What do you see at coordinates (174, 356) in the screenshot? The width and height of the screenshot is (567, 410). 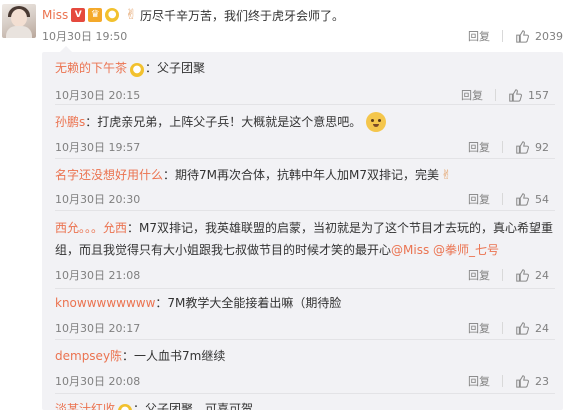 I see `reply-text: ：一人血书7m继续` at bounding box center [174, 356].